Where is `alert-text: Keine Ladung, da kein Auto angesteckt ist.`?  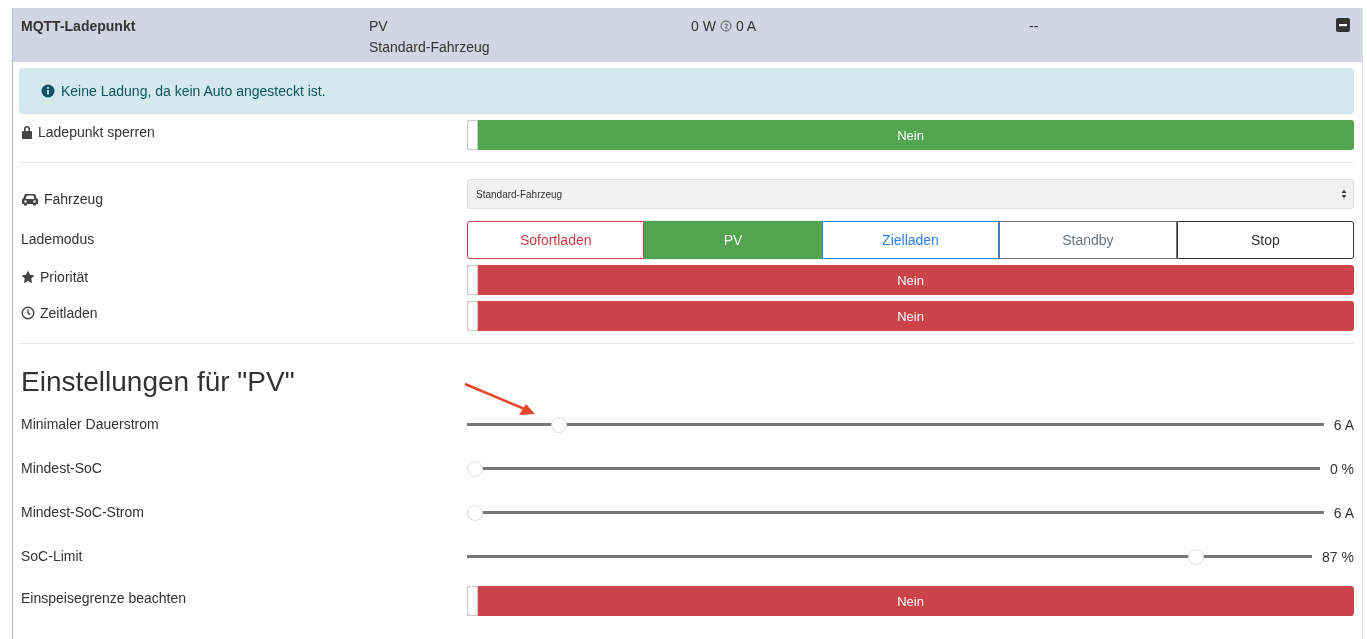 alert-text: Keine Ladung, da kein Auto angesteckt ist. is located at coordinates (193, 91).